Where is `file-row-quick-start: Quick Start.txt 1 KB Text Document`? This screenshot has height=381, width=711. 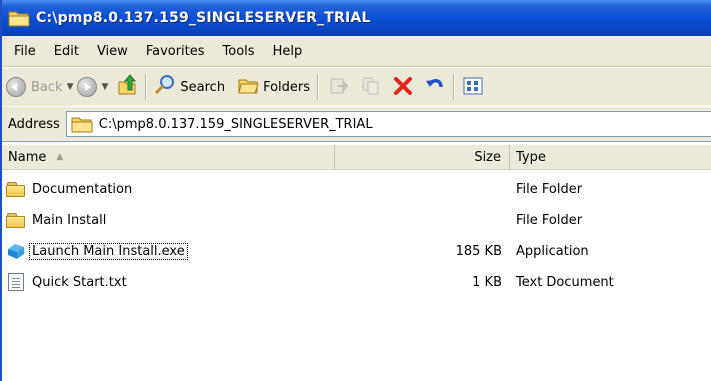 file-row-quick-start: Quick Start.txt 1 KB Text Document is located at coordinates (356, 282).